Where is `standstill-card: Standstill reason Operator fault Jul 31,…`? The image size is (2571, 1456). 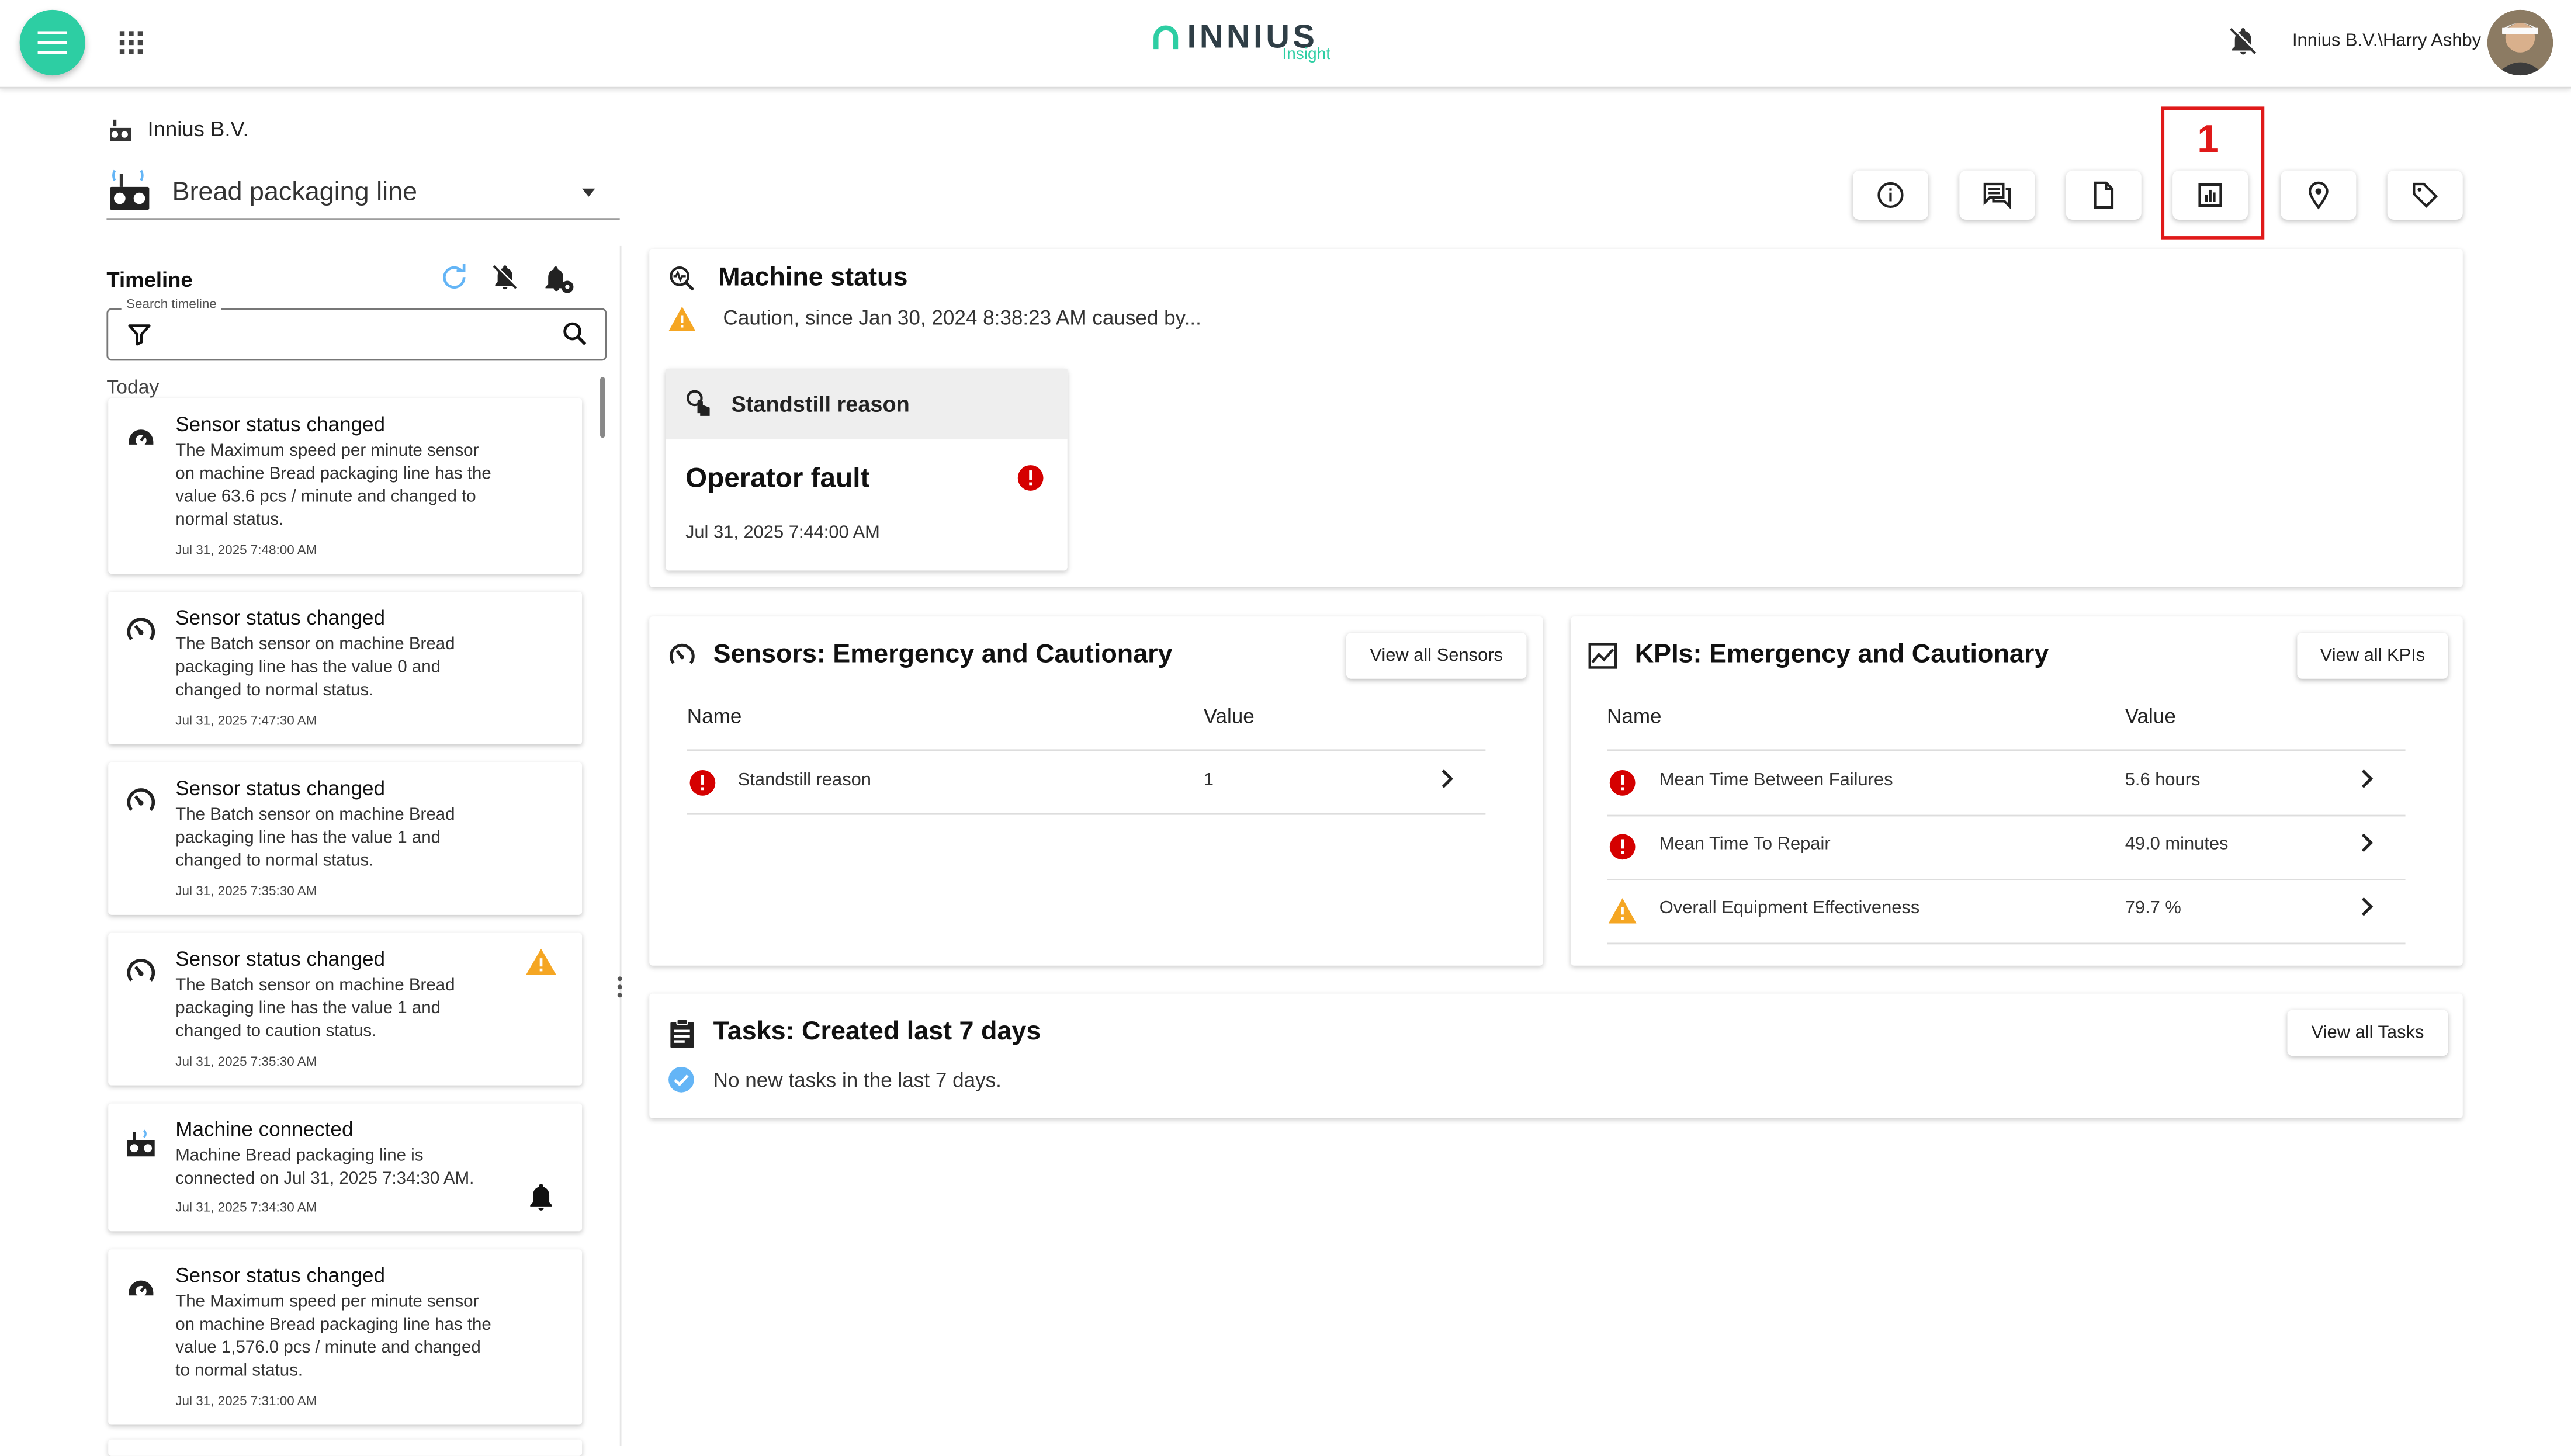 standstill-card: Standstill reason Operator fault Jul 31,… is located at coordinates (867, 470).